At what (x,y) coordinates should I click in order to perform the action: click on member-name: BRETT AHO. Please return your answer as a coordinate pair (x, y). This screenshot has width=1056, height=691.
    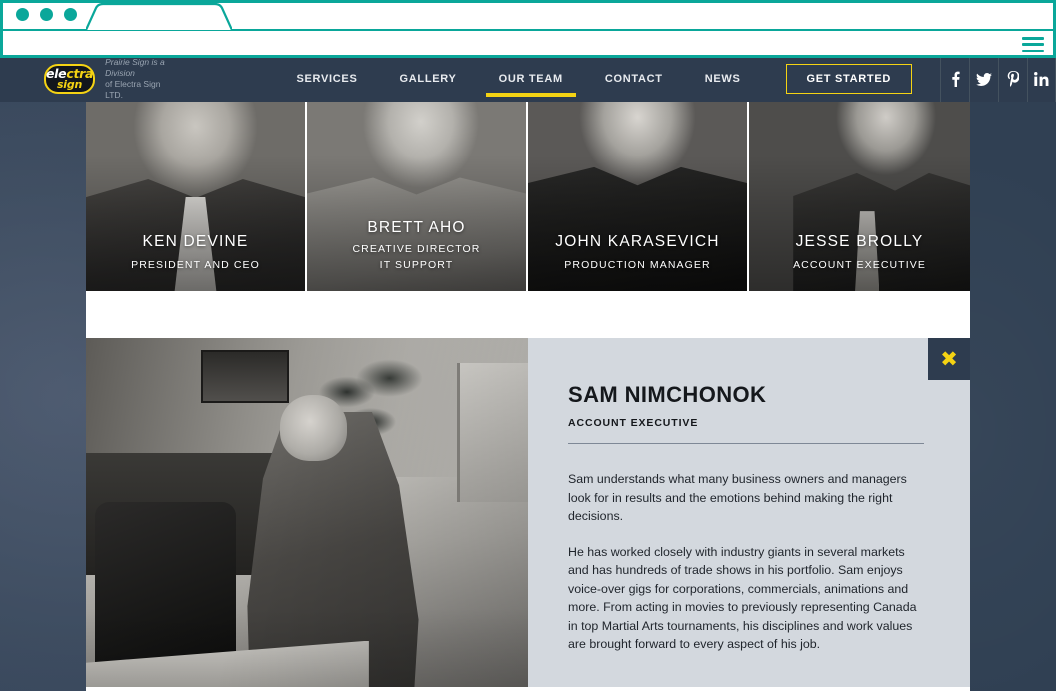
    Looking at the image, I should click on (416, 227).